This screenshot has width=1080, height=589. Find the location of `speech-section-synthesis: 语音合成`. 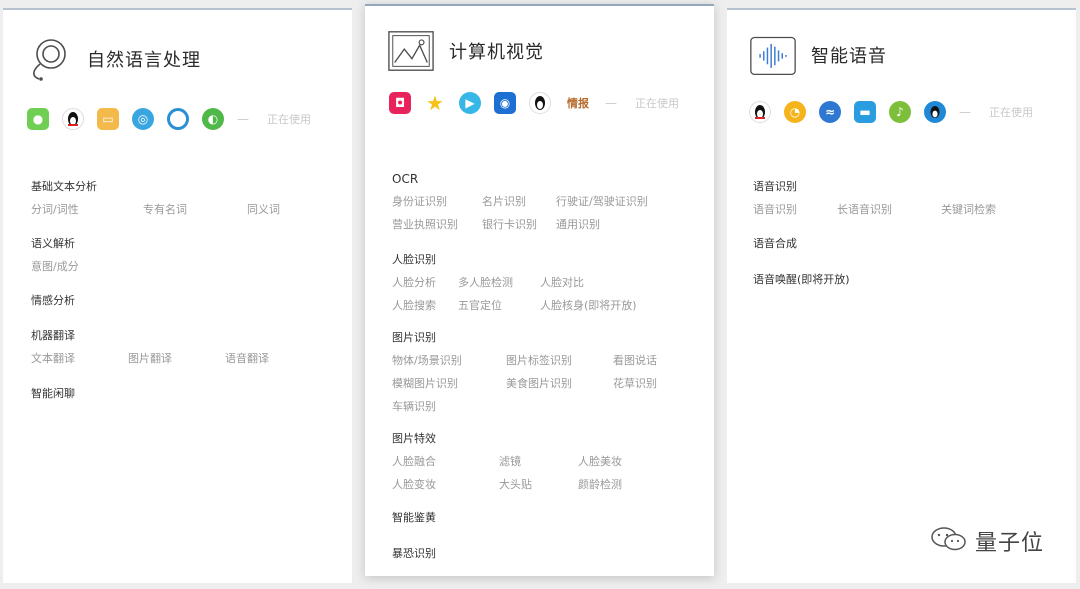

speech-section-synthesis: 语音合成 is located at coordinates (775, 246).